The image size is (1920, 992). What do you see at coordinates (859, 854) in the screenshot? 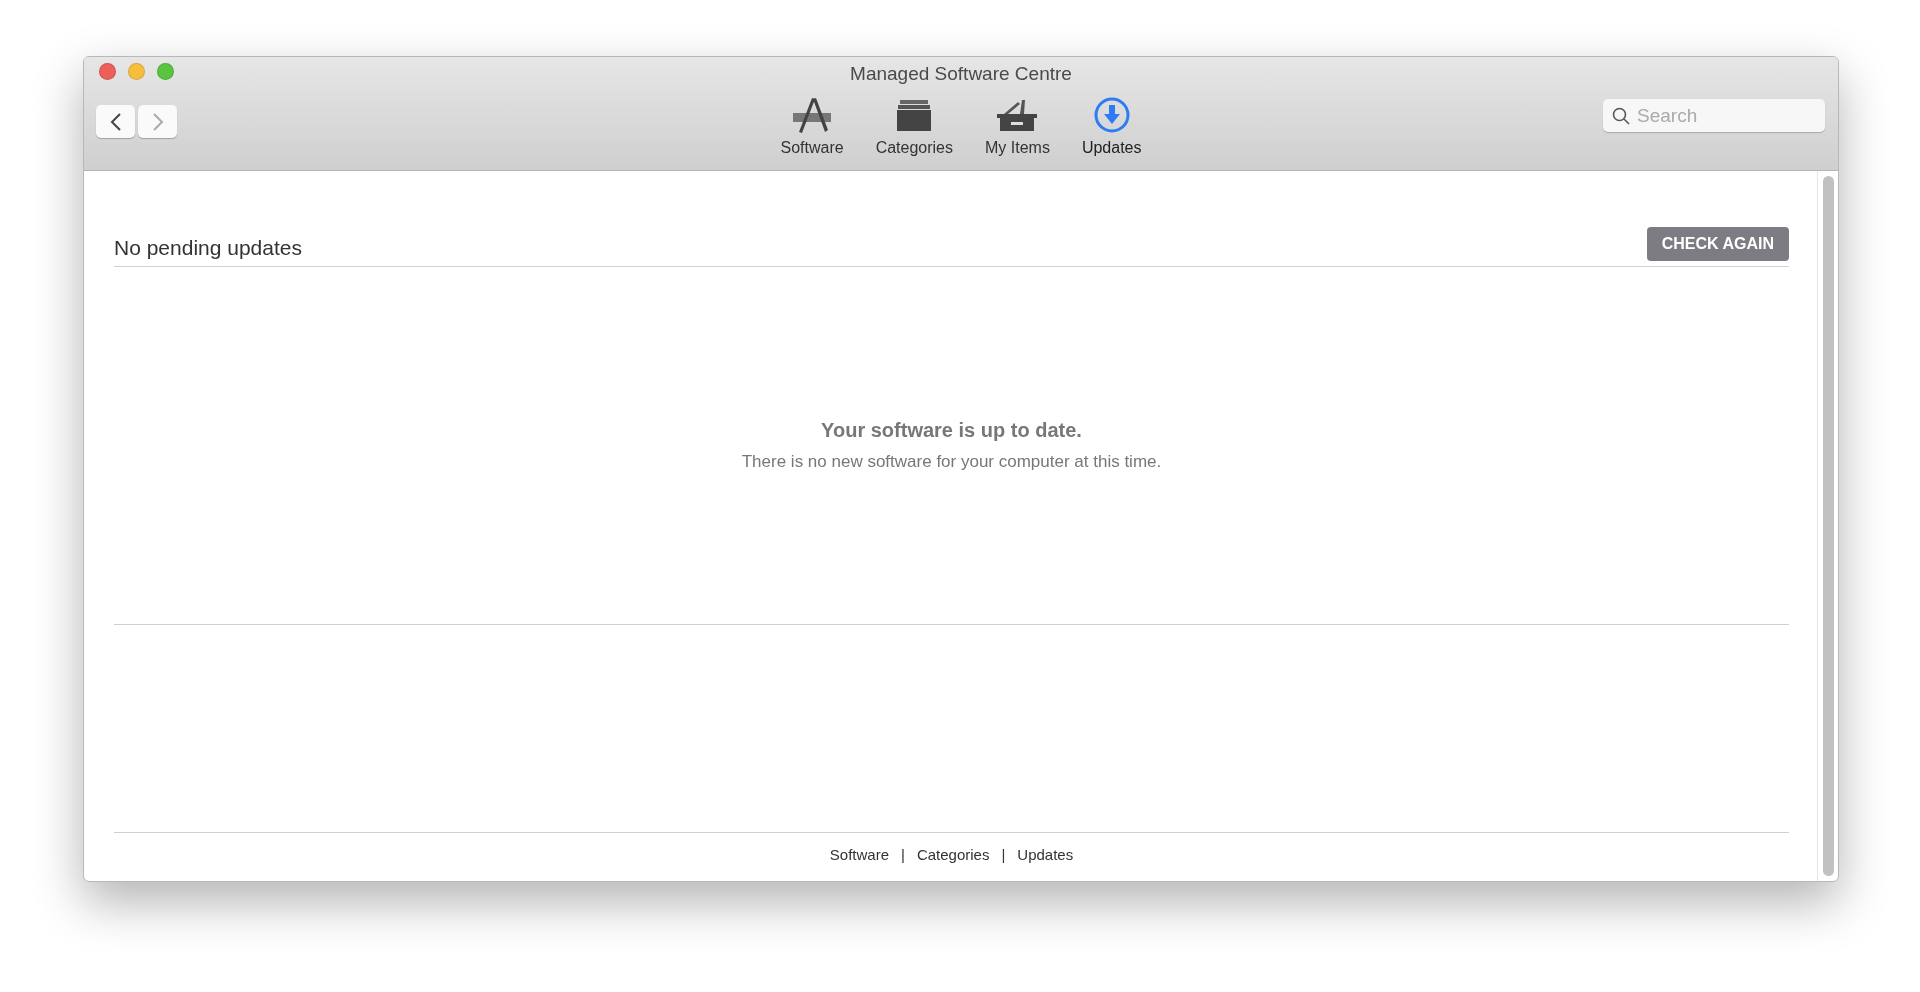
I see `footer-link: Software` at bounding box center [859, 854].